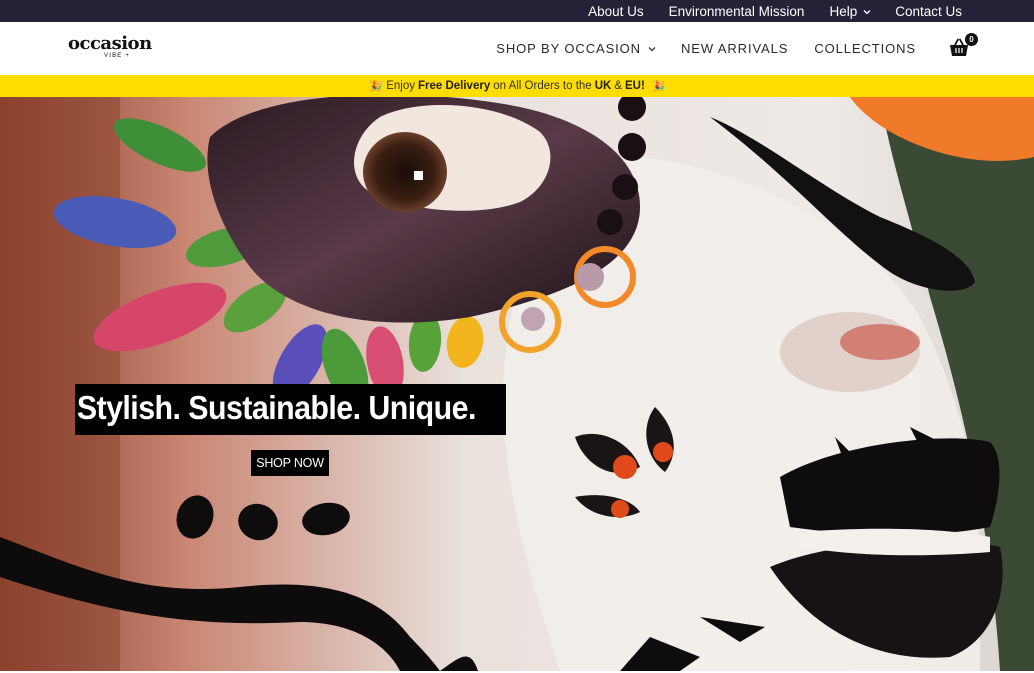 This screenshot has width=1034, height=673. I want to click on contact-us-link: Contact Us, so click(928, 11).